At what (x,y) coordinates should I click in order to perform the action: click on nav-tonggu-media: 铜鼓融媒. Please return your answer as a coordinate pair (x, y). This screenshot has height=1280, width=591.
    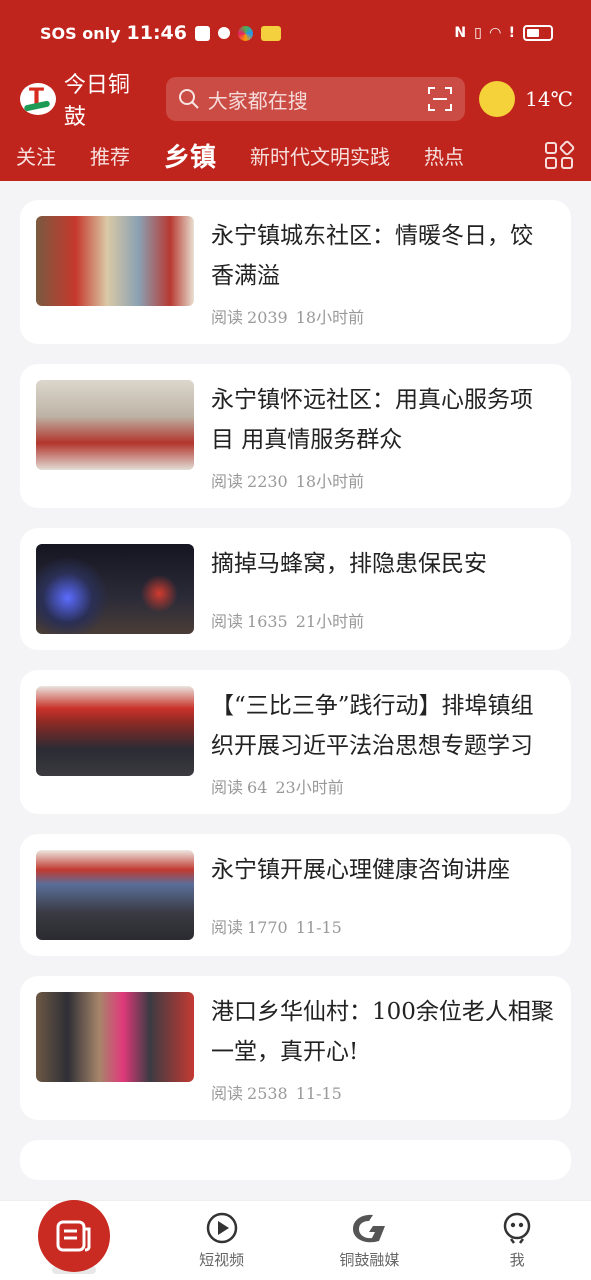
    Looking at the image, I should click on (370, 1240).